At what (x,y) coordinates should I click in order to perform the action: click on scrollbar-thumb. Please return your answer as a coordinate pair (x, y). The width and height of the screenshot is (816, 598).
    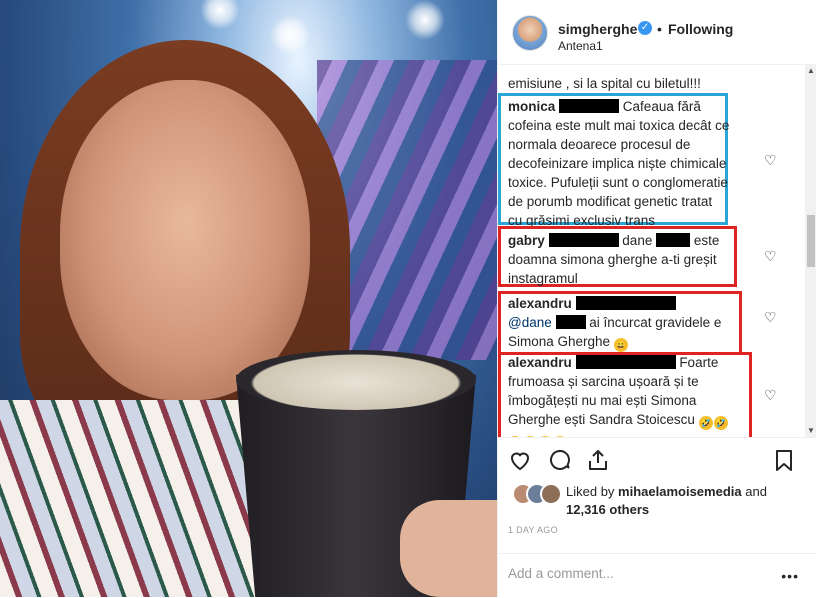
    Looking at the image, I should click on (811, 241).